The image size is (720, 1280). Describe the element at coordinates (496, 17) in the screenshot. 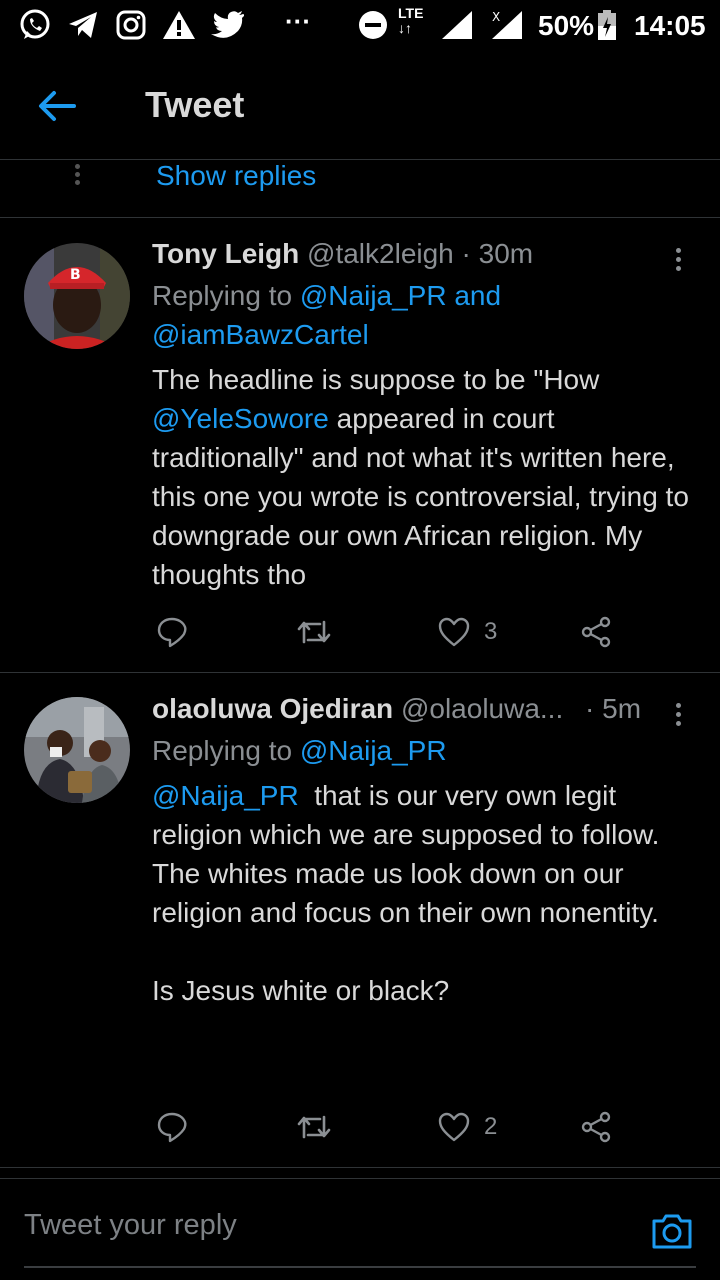

I see `svg-text: X` at that location.